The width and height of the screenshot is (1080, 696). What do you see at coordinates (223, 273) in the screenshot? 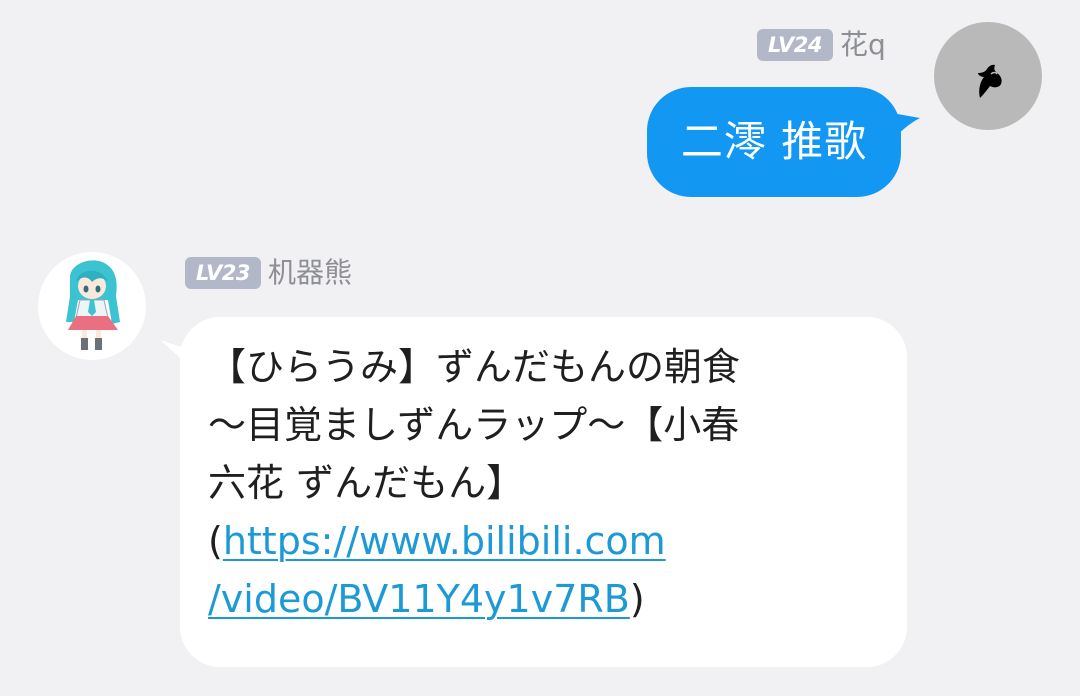
I see `level-badge: LV23` at bounding box center [223, 273].